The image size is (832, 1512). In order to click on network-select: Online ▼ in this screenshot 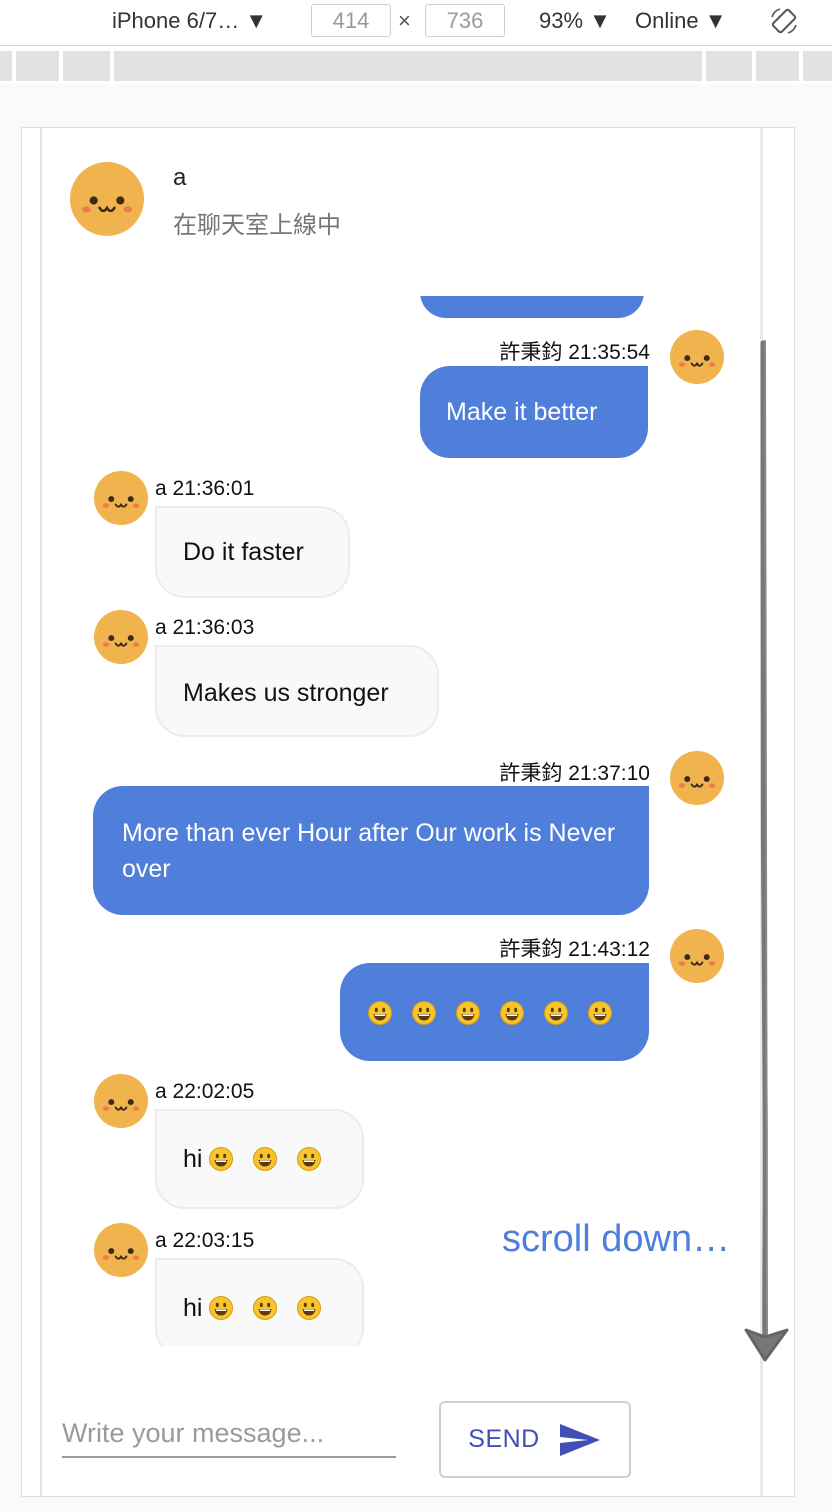, I will do `click(681, 21)`.